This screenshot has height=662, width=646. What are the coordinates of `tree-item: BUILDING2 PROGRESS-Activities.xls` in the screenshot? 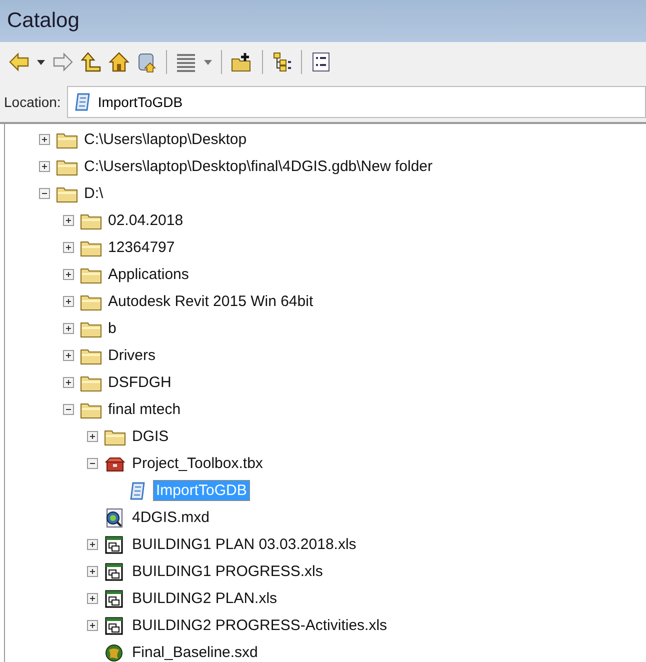 It's located at (259, 625).